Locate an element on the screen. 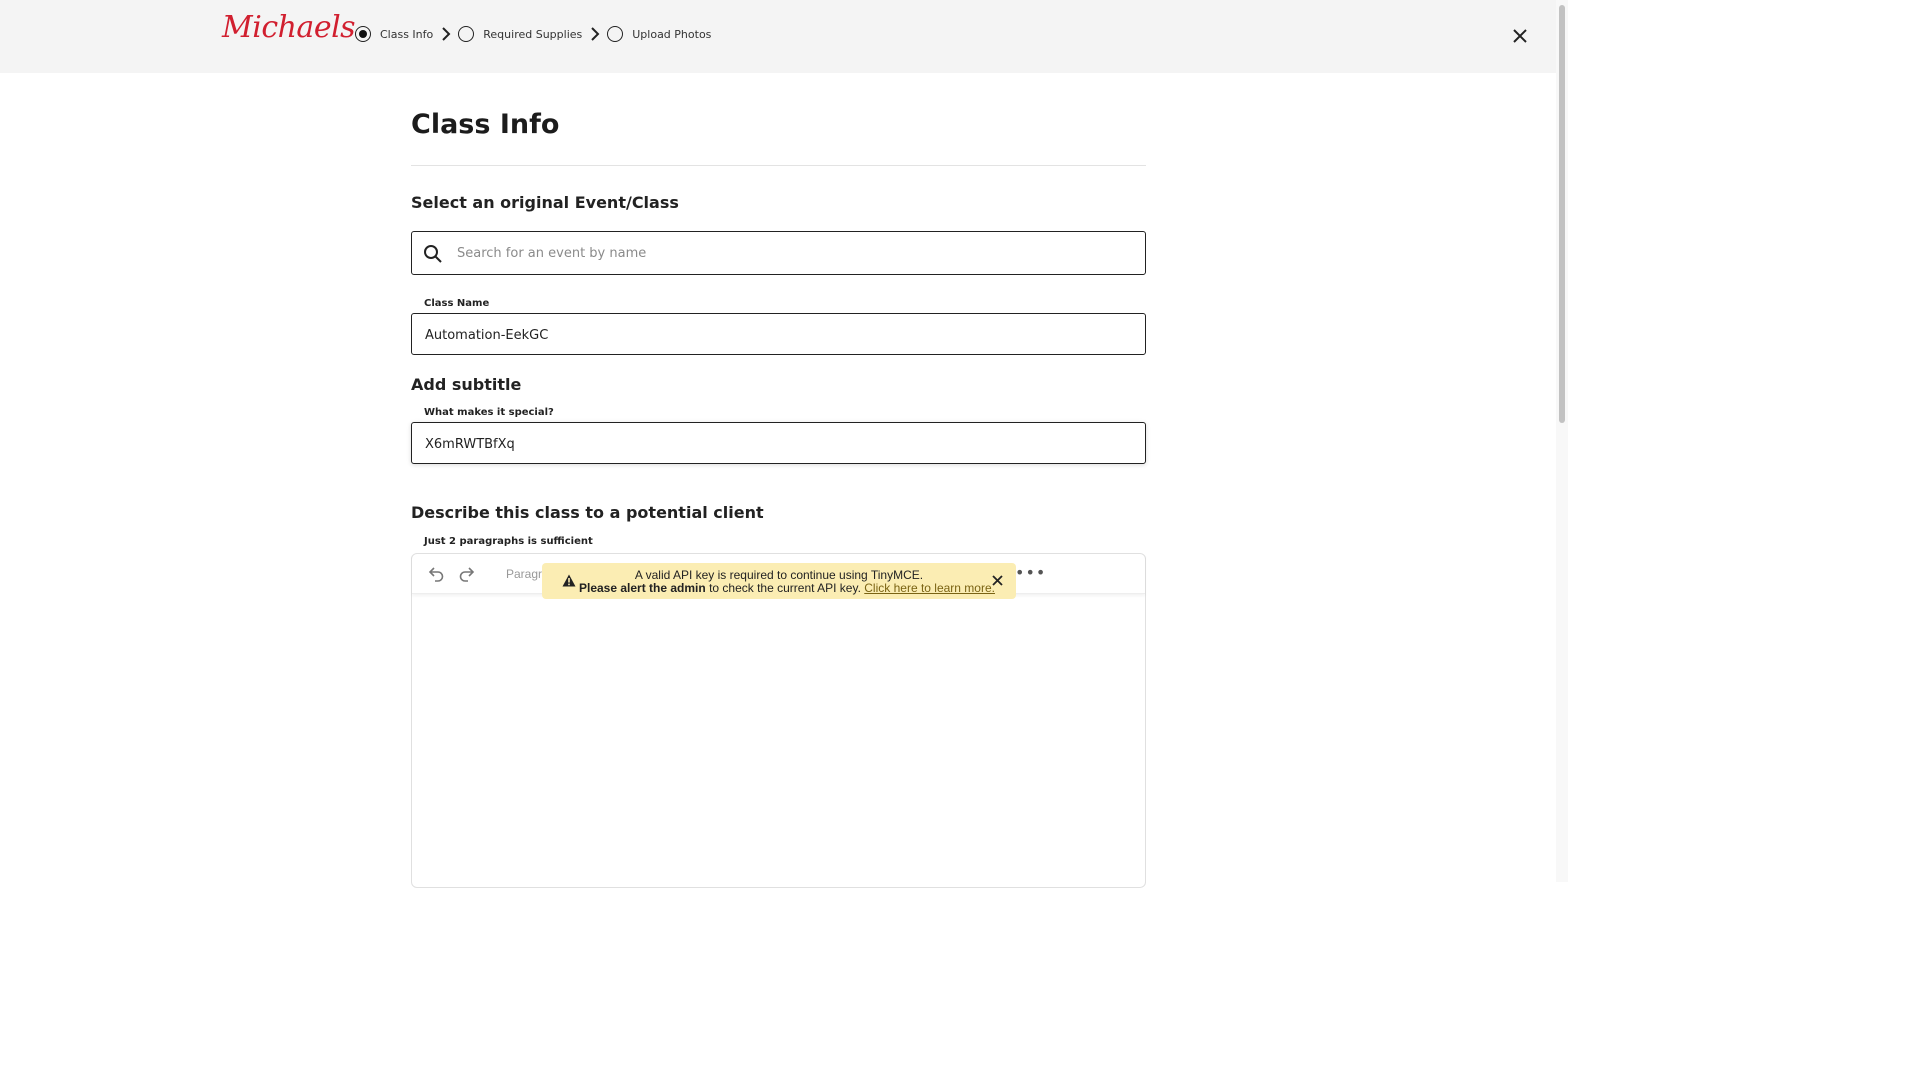 This screenshot has height=1080, width=1920. search-icon is located at coordinates (433, 254).